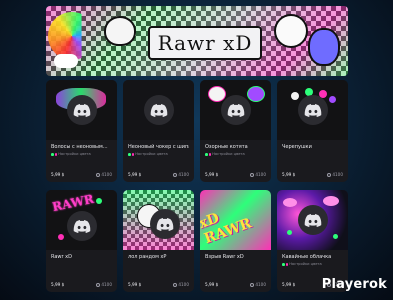 The height and width of the screenshot is (300, 393). I want to click on banner-title: Rawr xD, so click(205, 43).